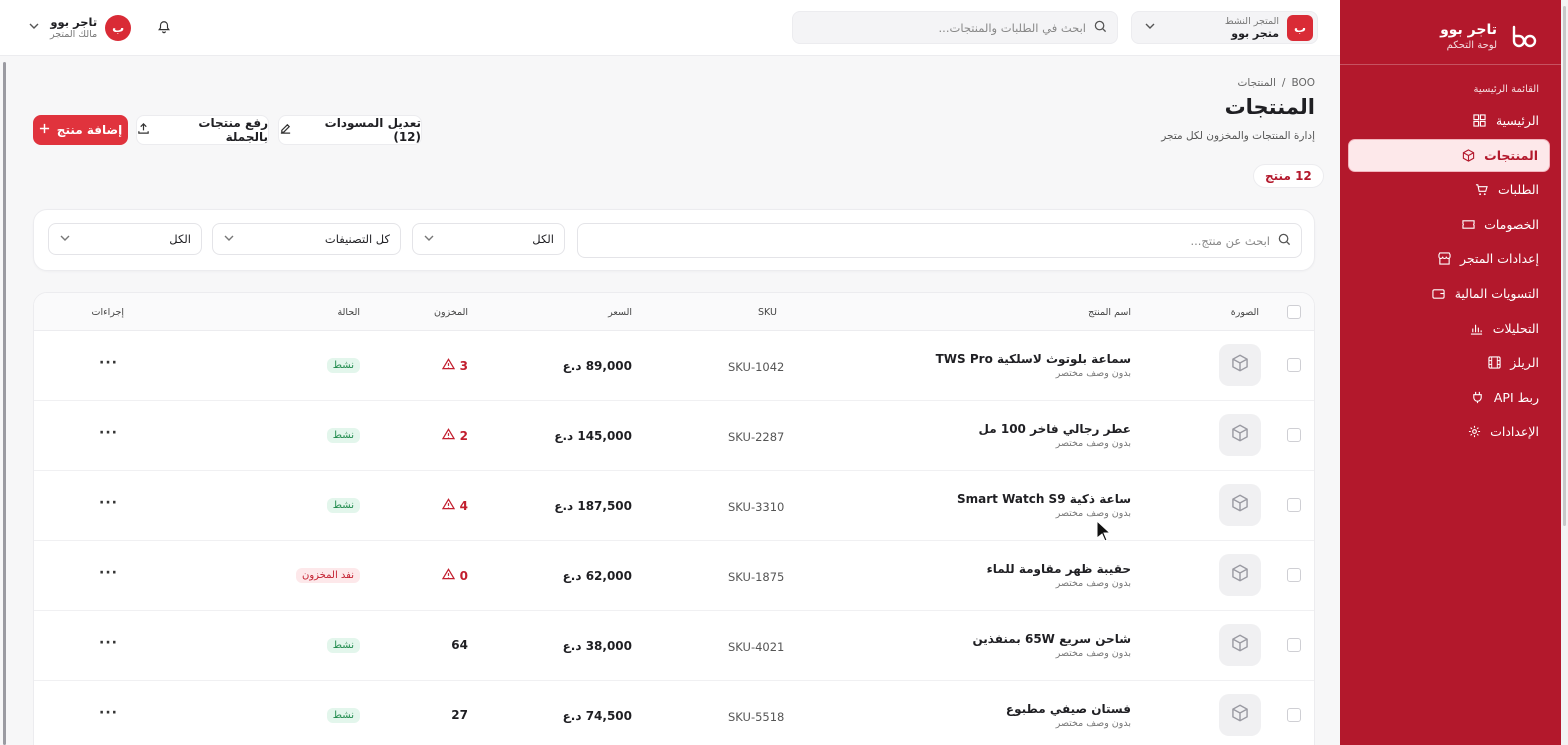 The image size is (1568, 745). I want to click on breadcrumb: BOO / المنتجات, so click(1277, 83).